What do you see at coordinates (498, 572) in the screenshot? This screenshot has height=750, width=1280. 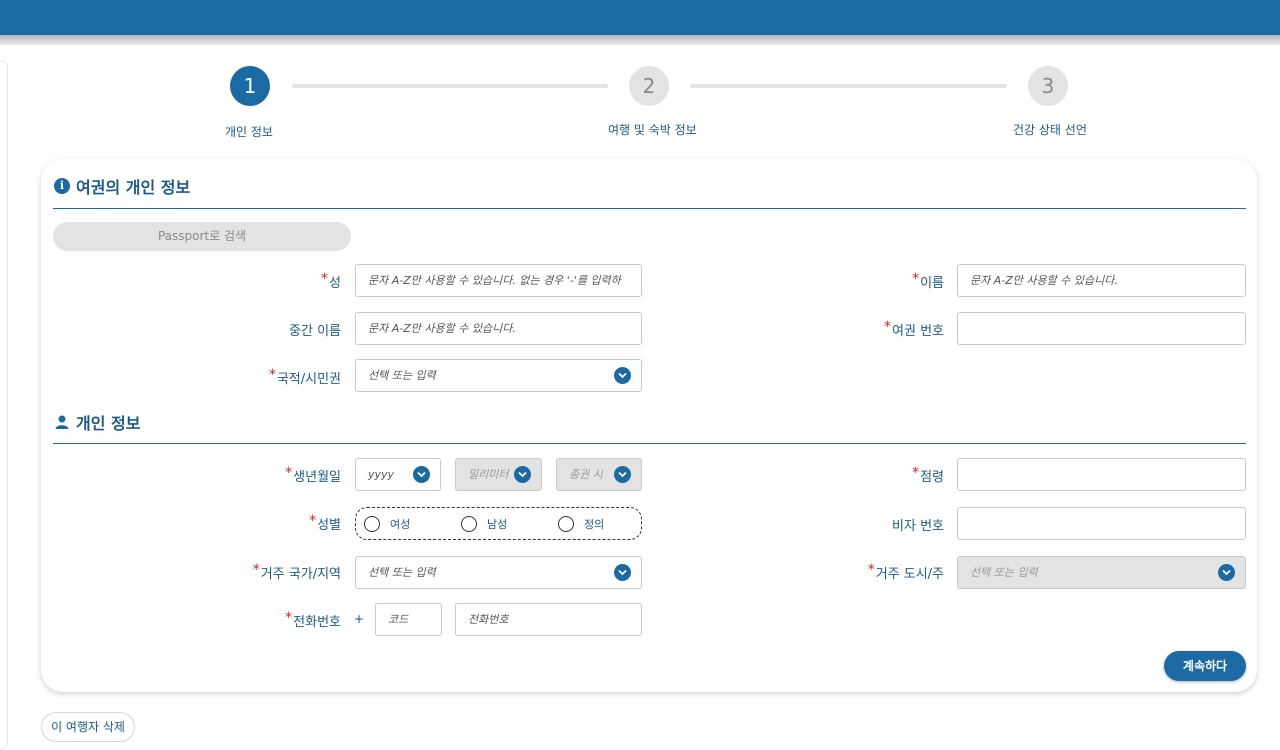 I see `residence-country-select: 선택 또는 입력` at bounding box center [498, 572].